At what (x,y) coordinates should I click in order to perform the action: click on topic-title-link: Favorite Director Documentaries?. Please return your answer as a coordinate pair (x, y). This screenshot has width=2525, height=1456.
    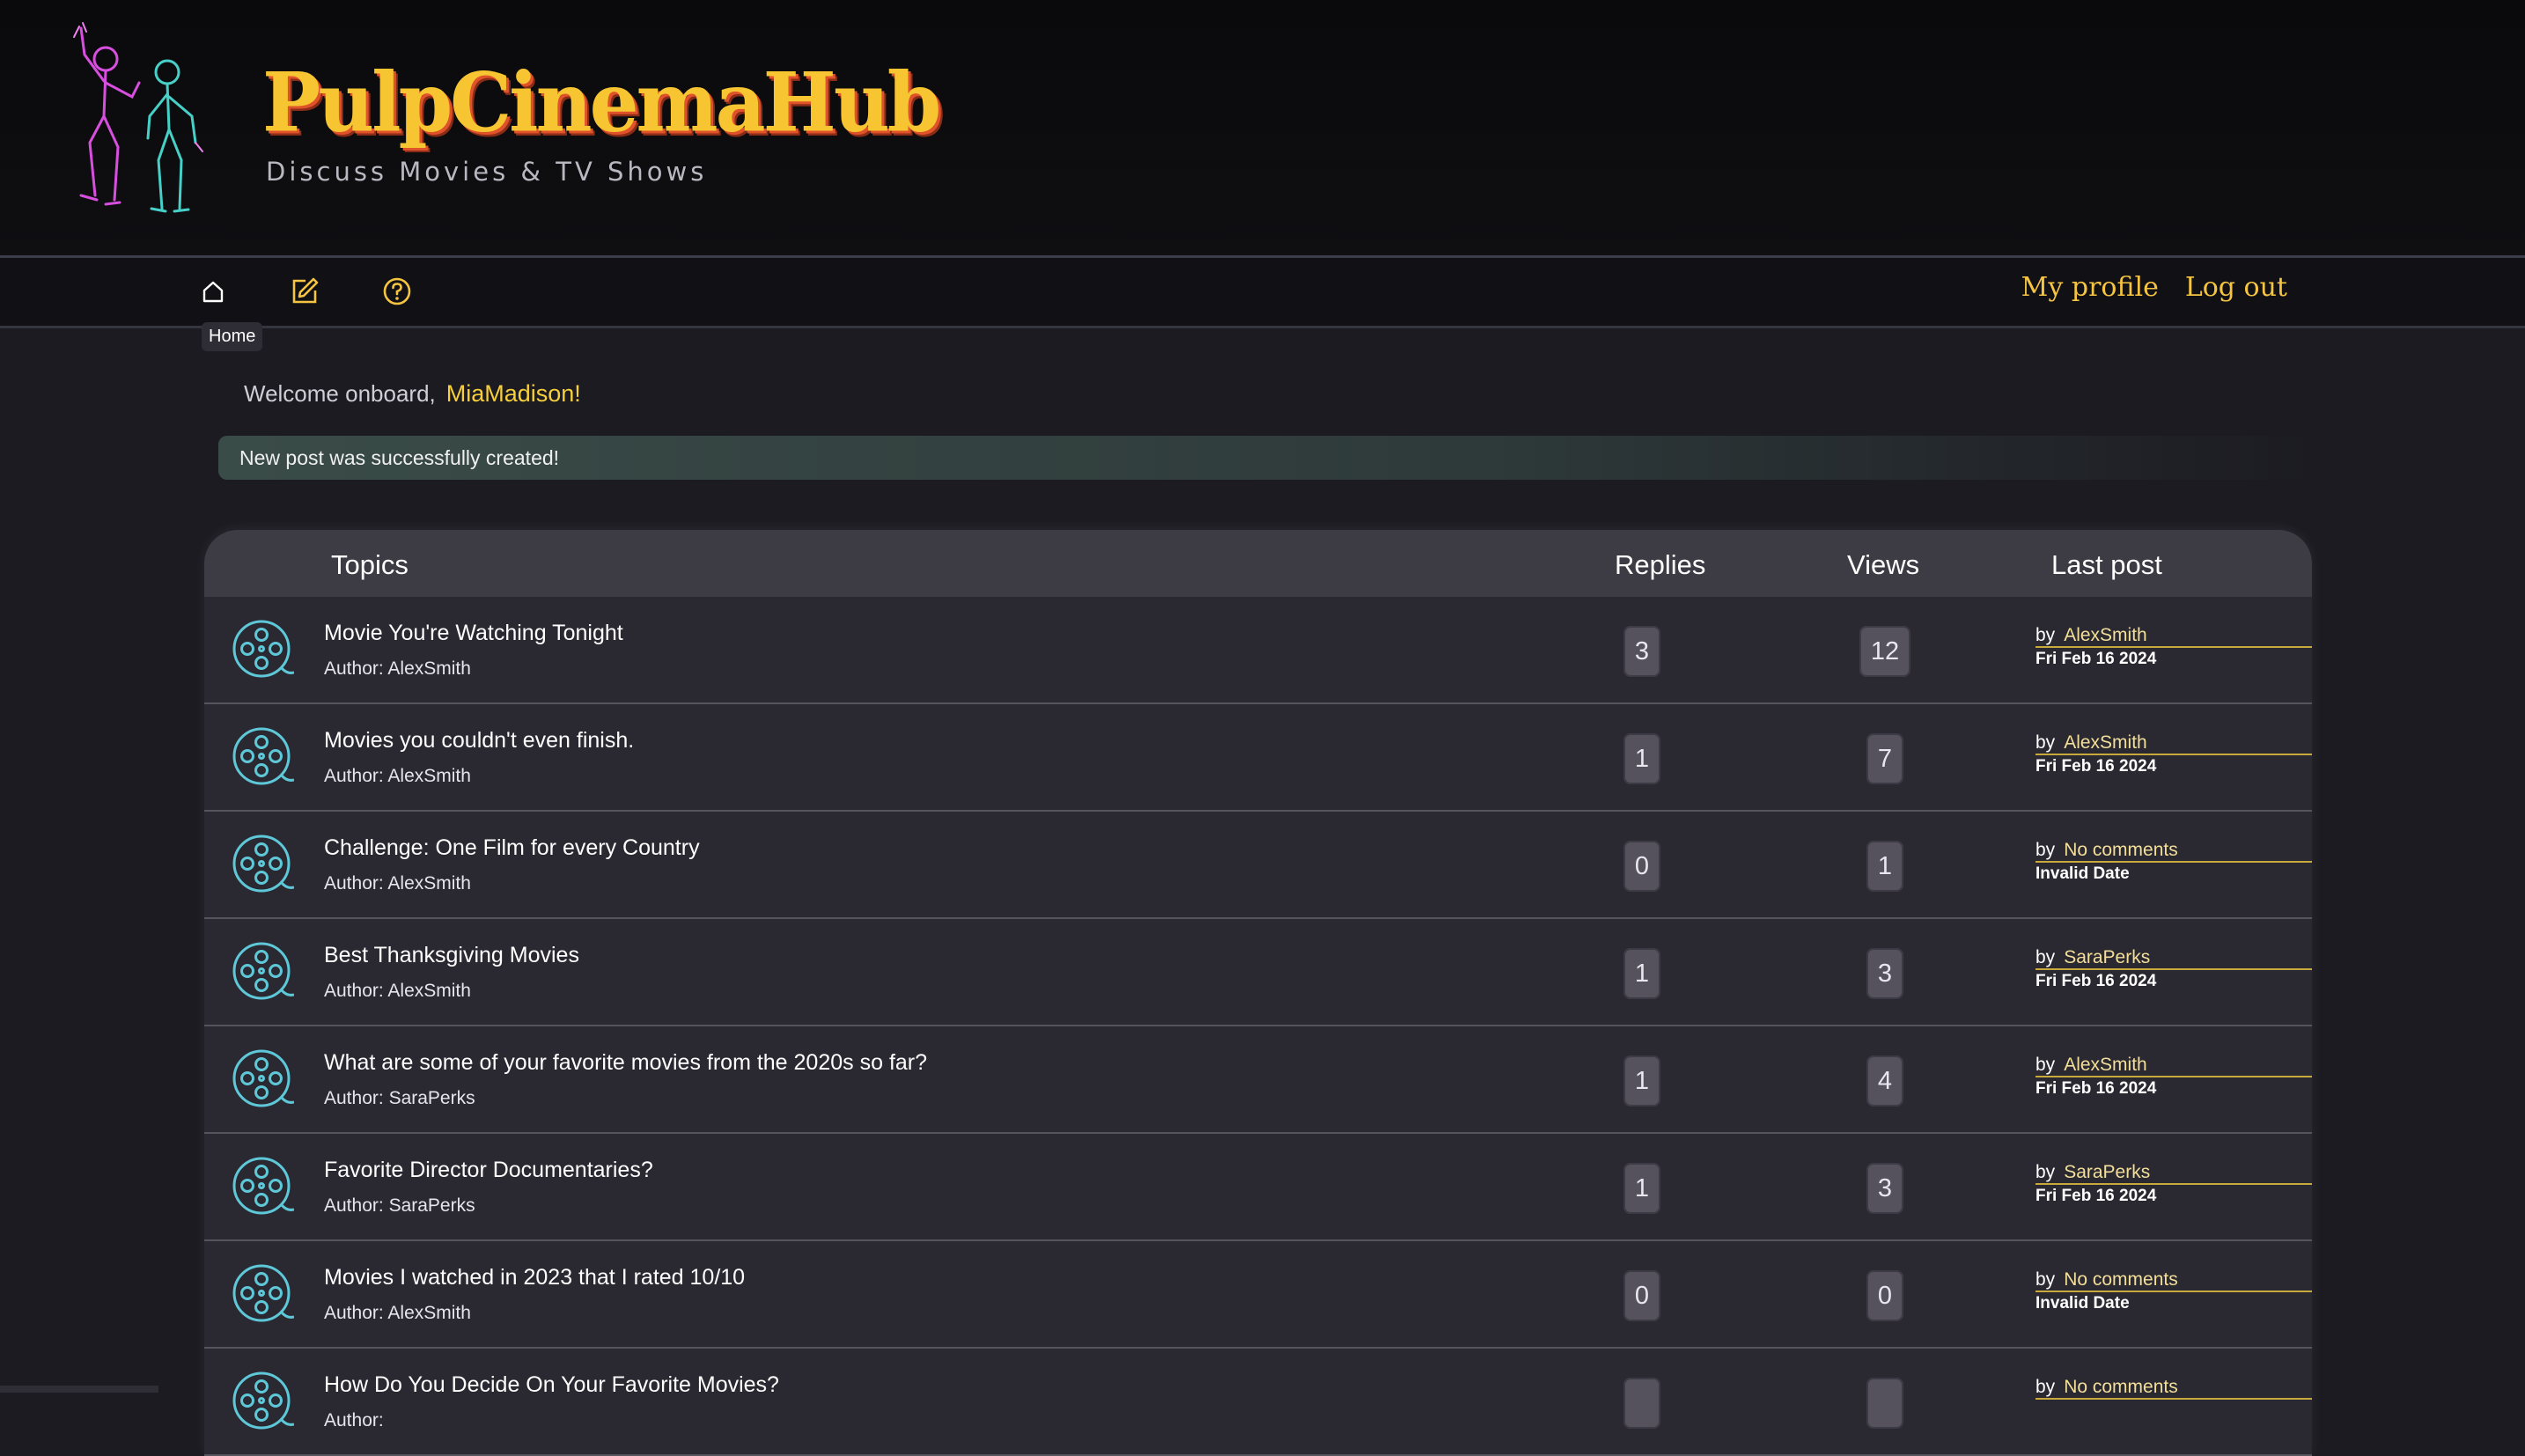
    Looking at the image, I should click on (488, 1170).